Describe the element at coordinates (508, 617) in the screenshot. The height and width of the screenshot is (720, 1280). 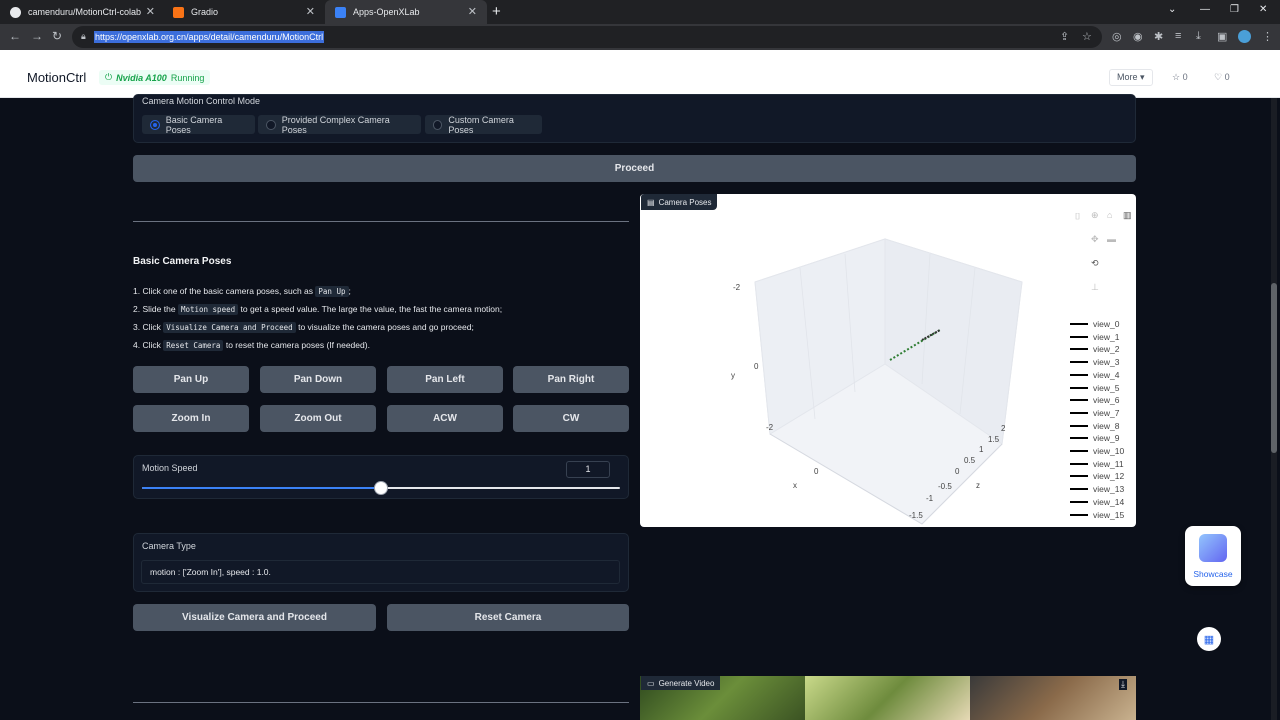
I see `reset-camera-button: Reset Camera` at that location.